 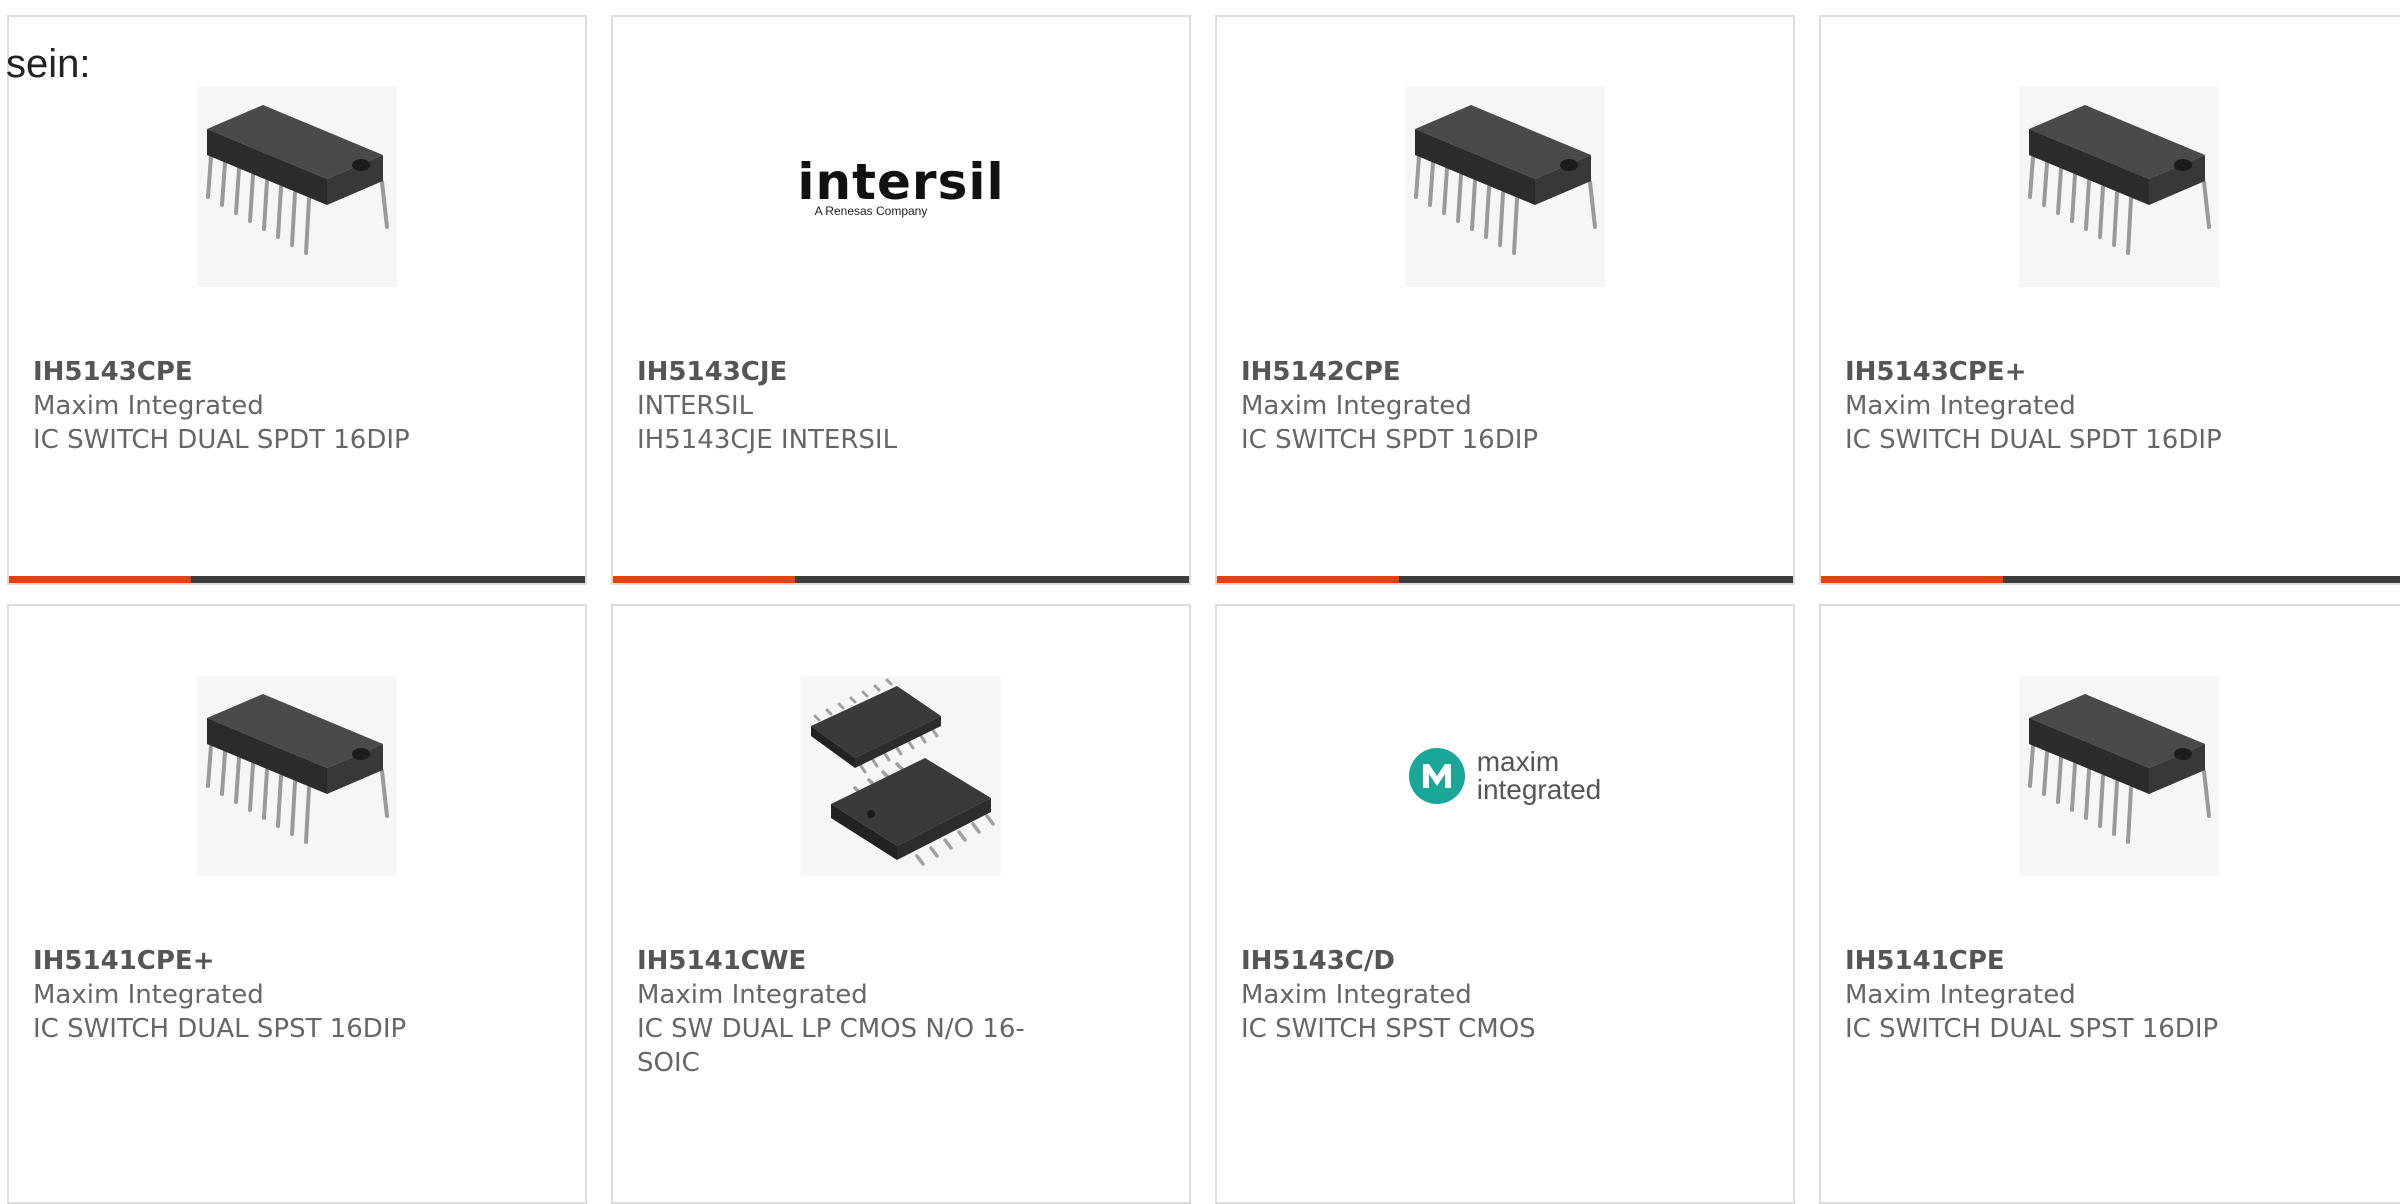 What do you see at coordinates (243, 372) in the screenshot?
I see `part-number: IH5143CPE` at bounding box center [243, 372].